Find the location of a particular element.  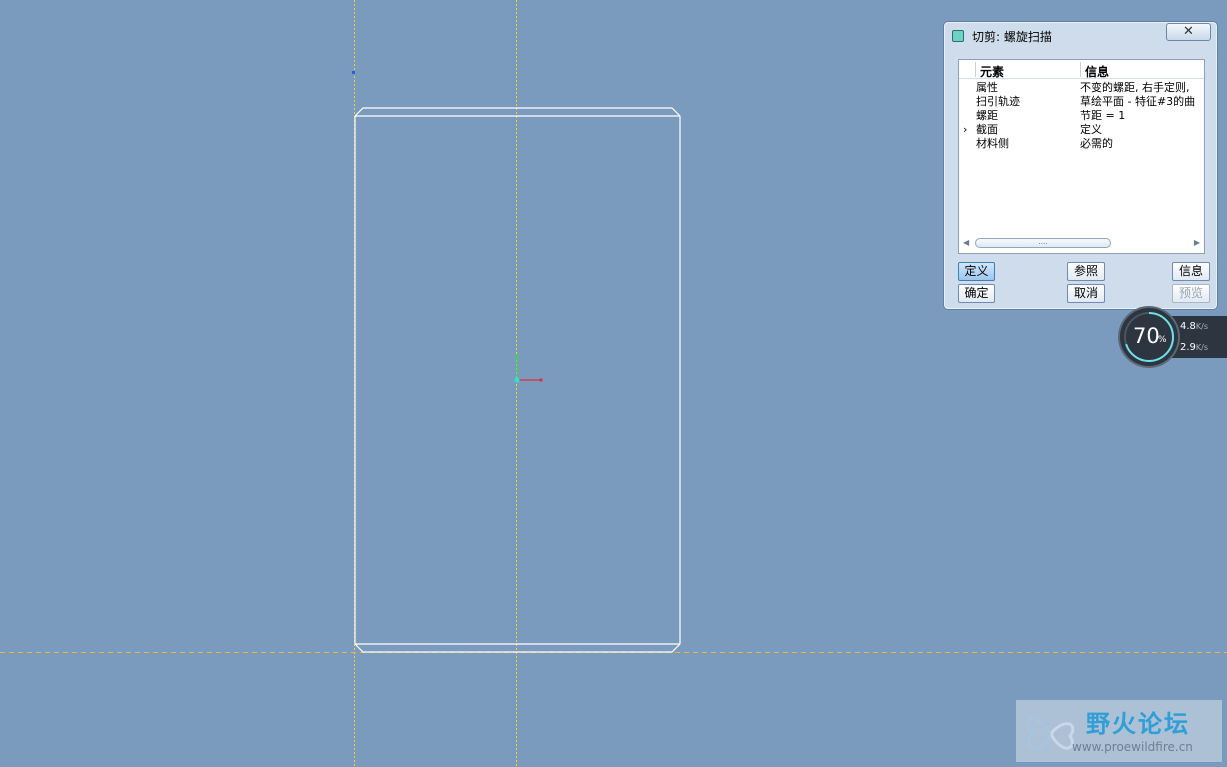

define-button: 定义 is located at coordinates (976, 271).